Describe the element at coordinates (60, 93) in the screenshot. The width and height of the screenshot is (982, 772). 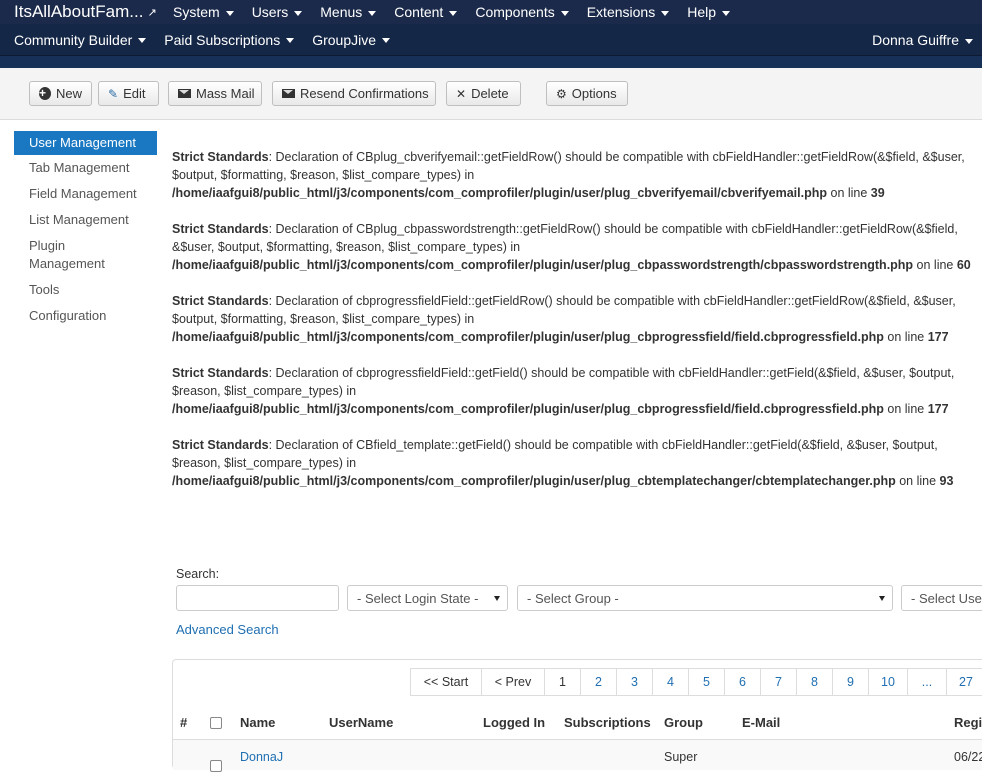
I see `new-button: + New` at that location.